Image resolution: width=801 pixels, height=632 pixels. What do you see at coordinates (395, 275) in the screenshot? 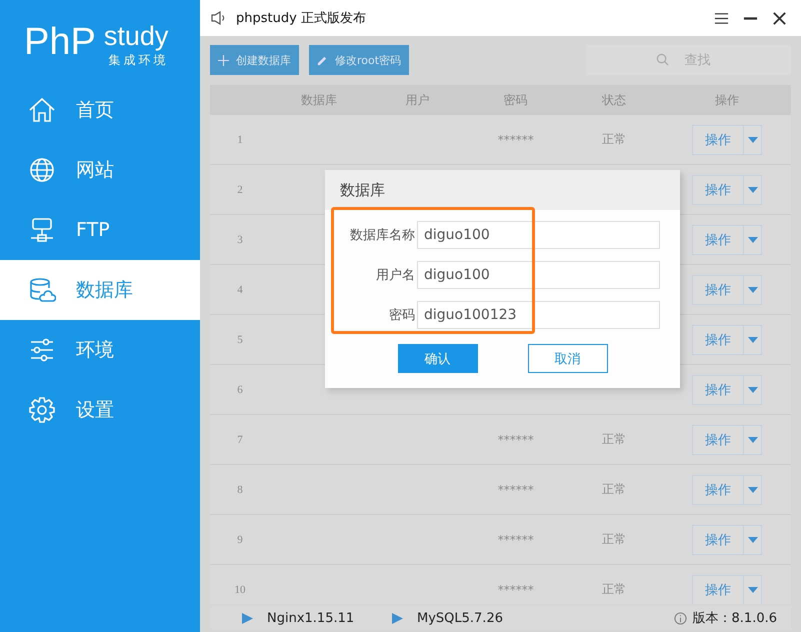
I see `field-label: 用户名` at bounding box center [395, 275].